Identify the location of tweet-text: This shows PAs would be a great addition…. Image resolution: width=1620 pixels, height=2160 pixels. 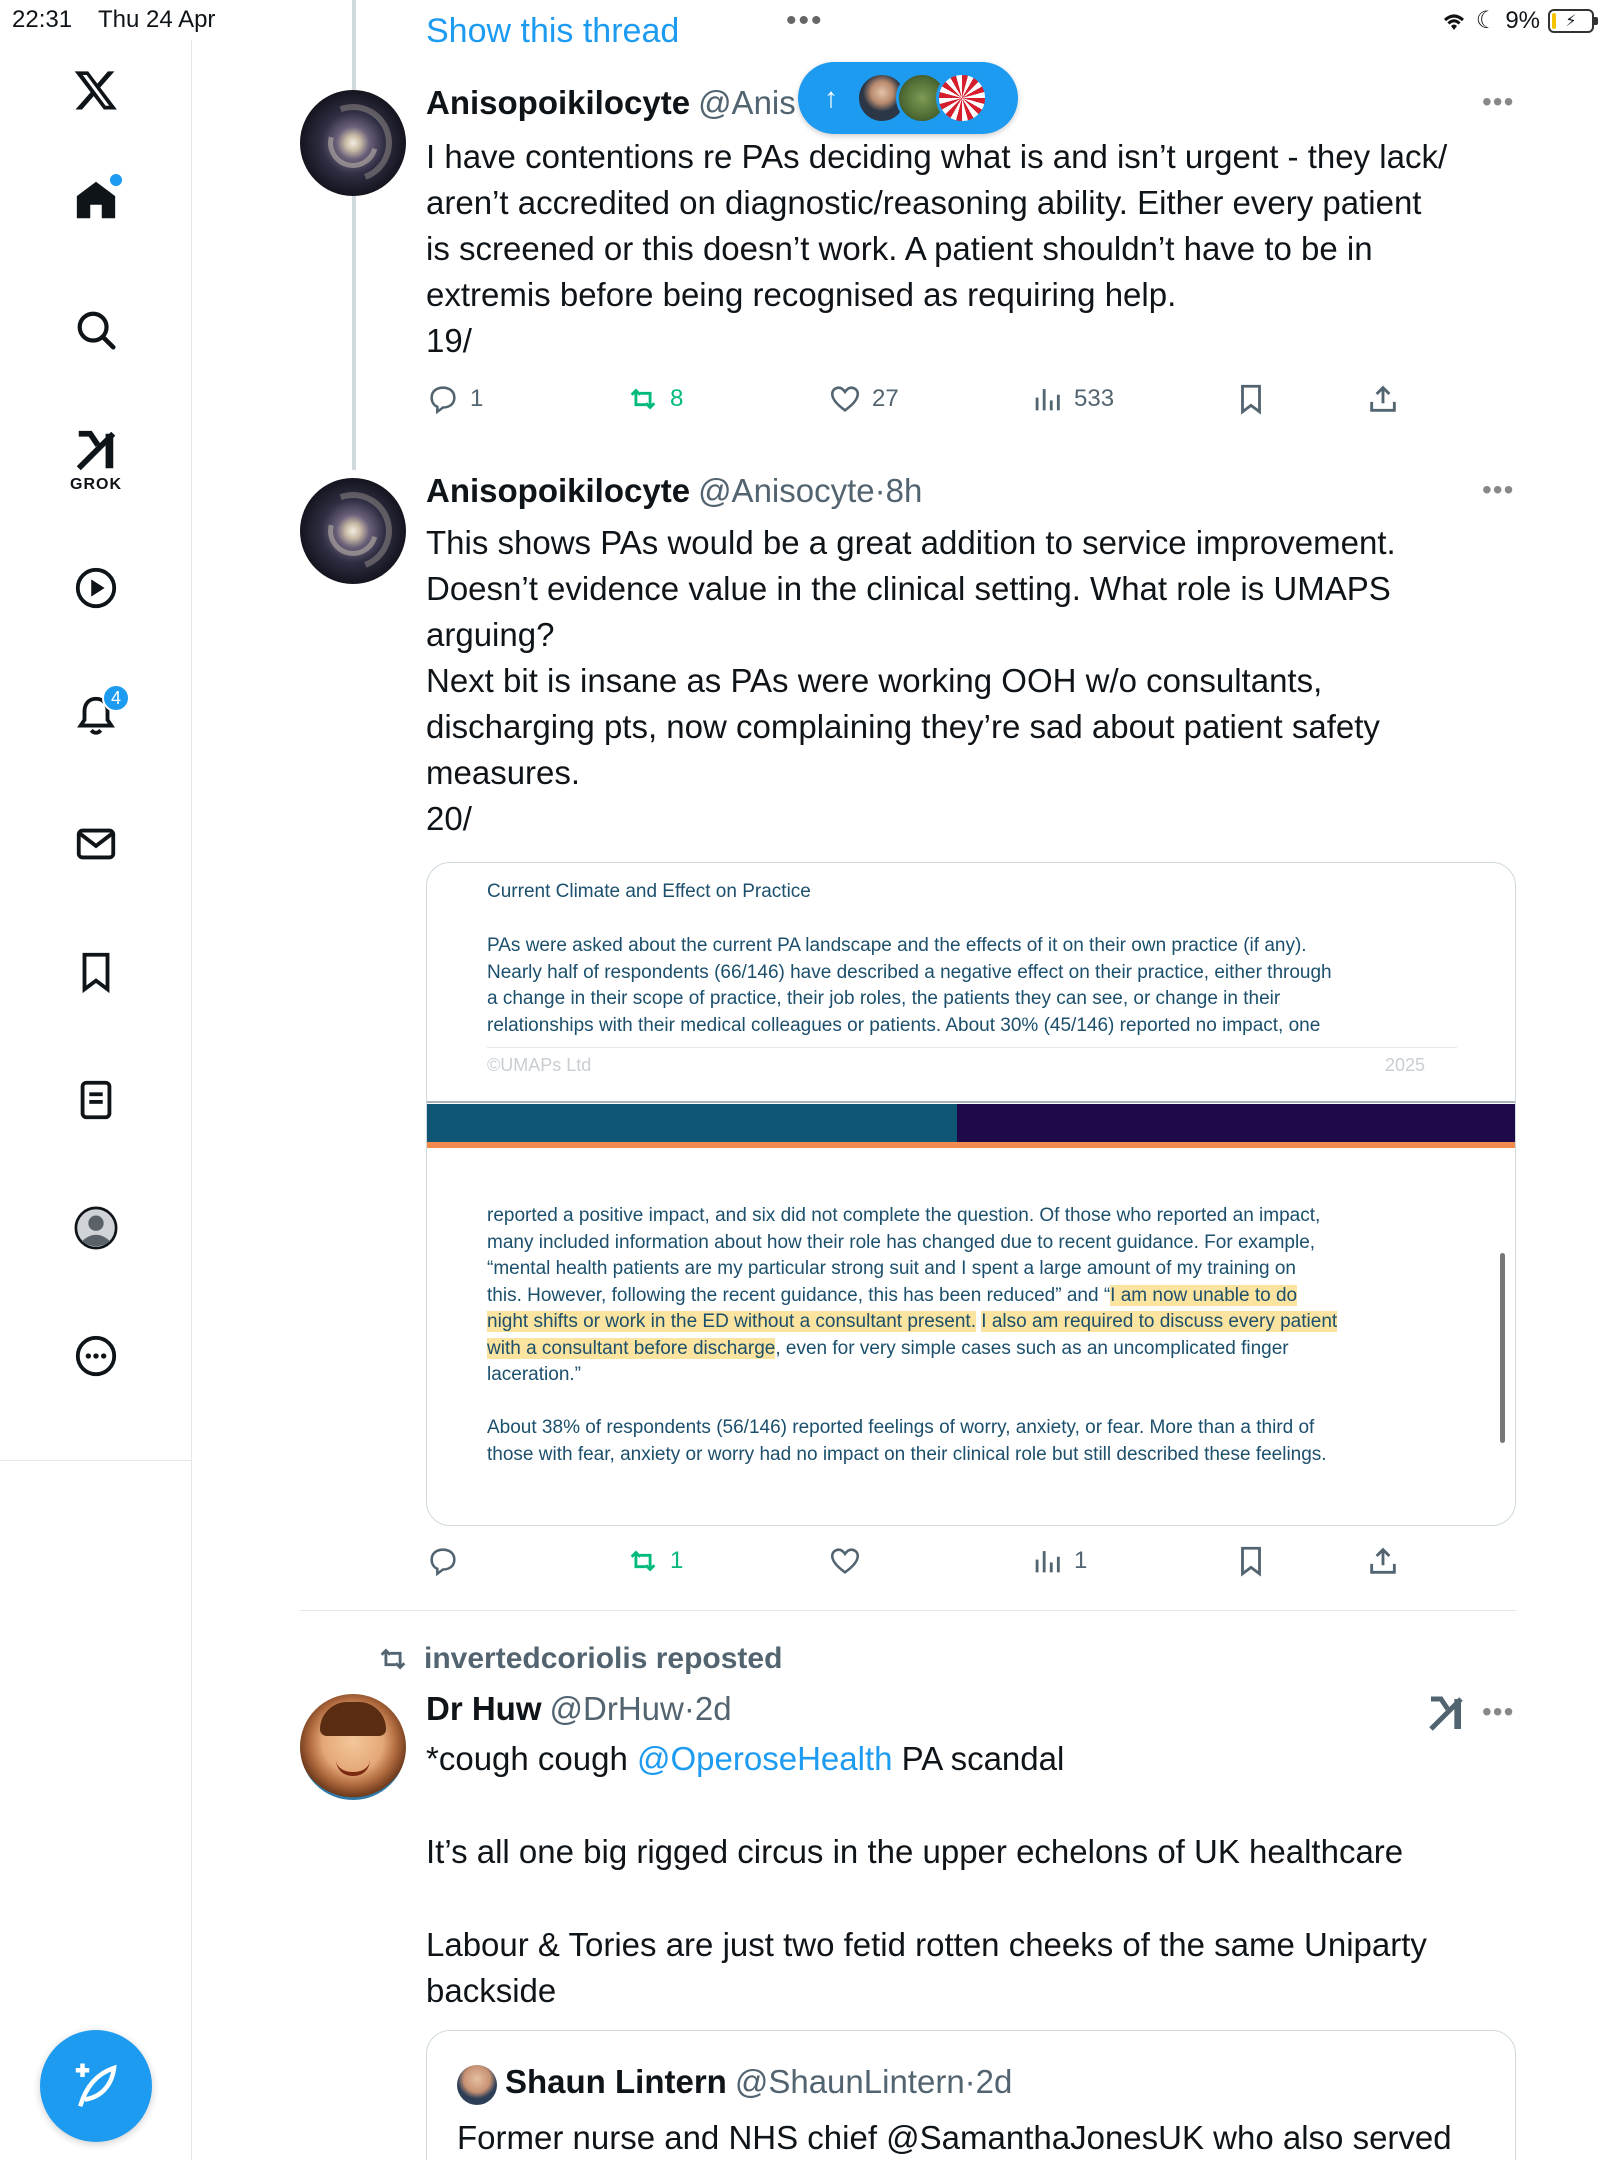
(971, 681).